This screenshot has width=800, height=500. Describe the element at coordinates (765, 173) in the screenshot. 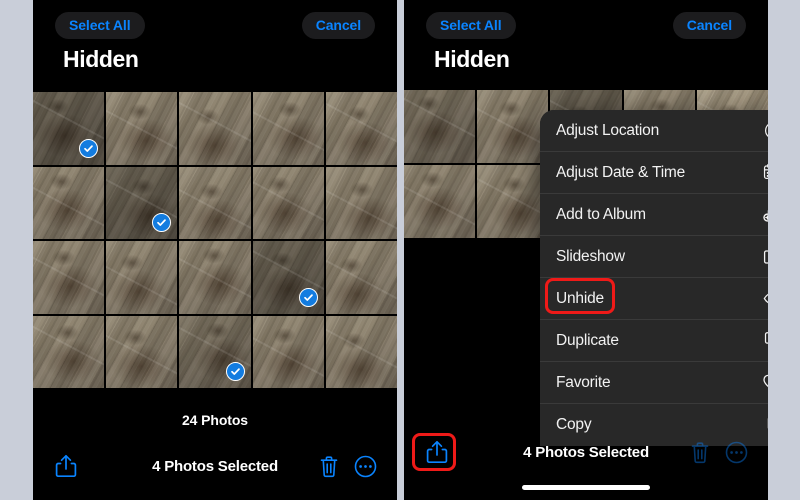

I see `calendar-clock-icon` at that location.